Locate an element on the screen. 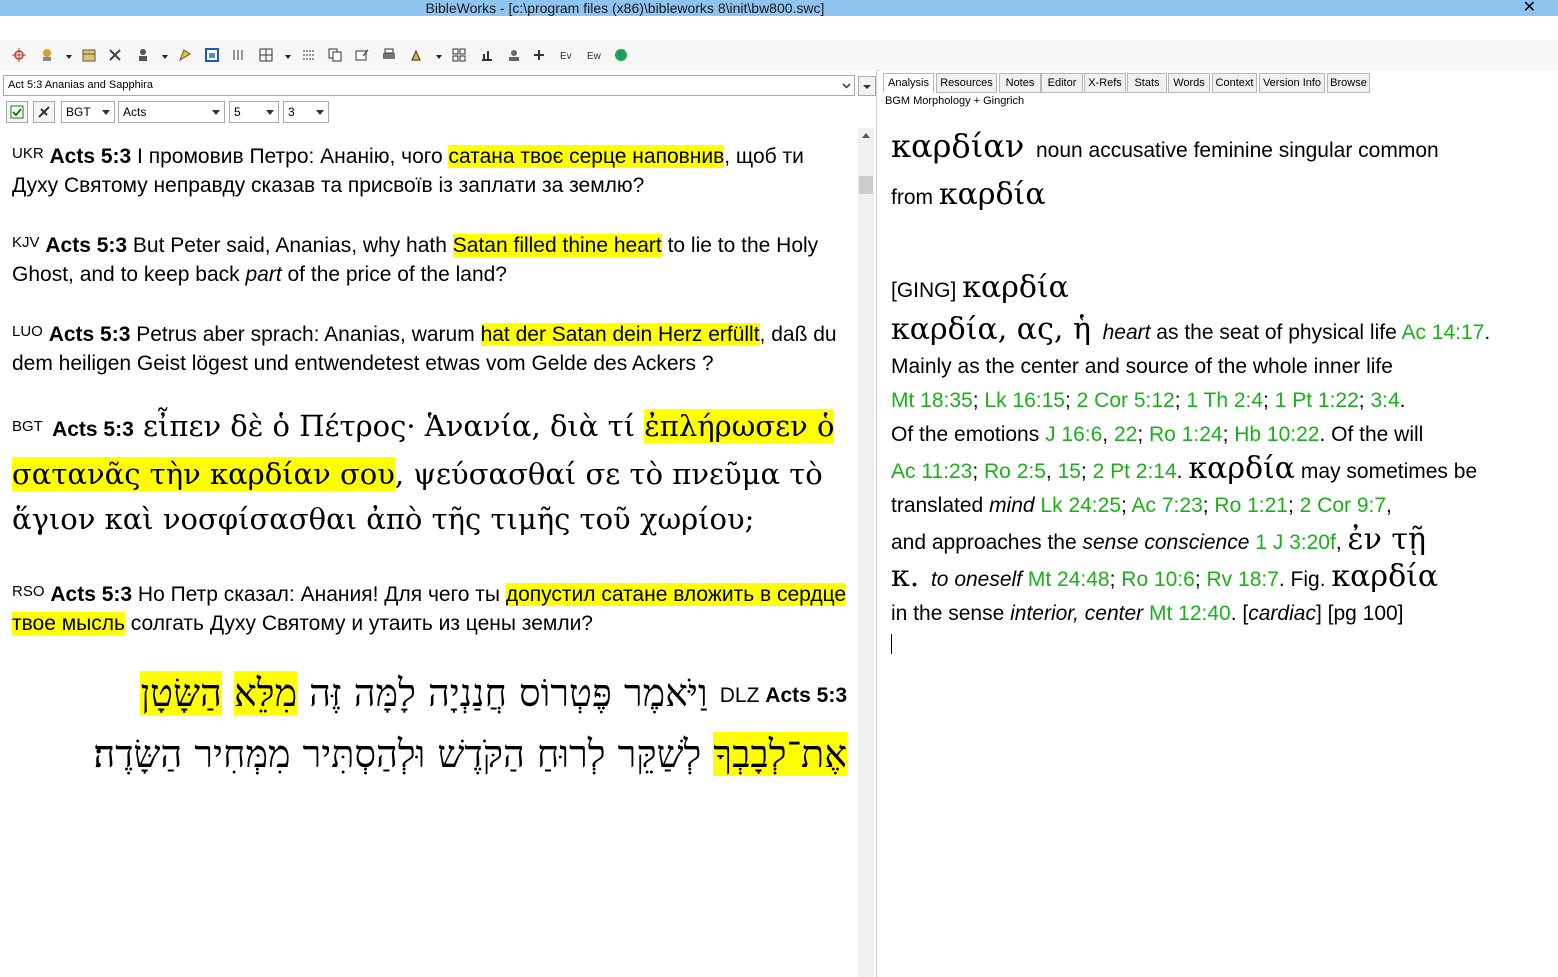 The width and height of the screenshot is (1558, 977). highlight-icon is located at coordinates (185, 55).